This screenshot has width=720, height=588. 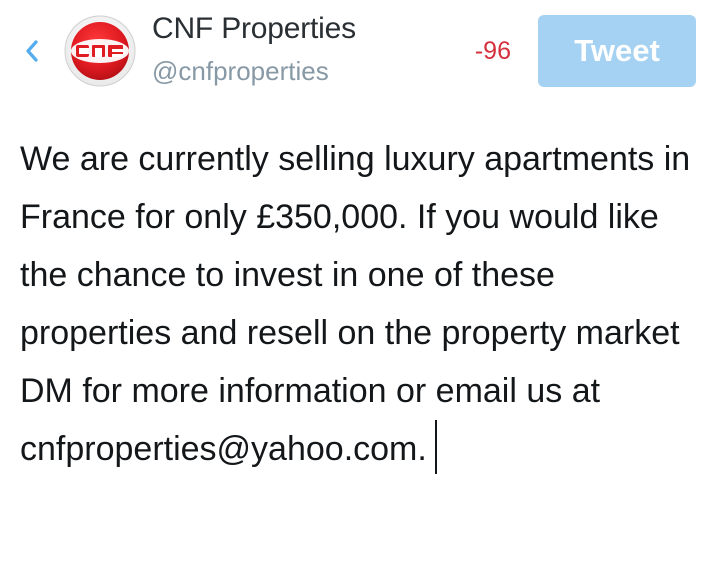 I want to click on character-counter: -96, so click(x=492, y=51).